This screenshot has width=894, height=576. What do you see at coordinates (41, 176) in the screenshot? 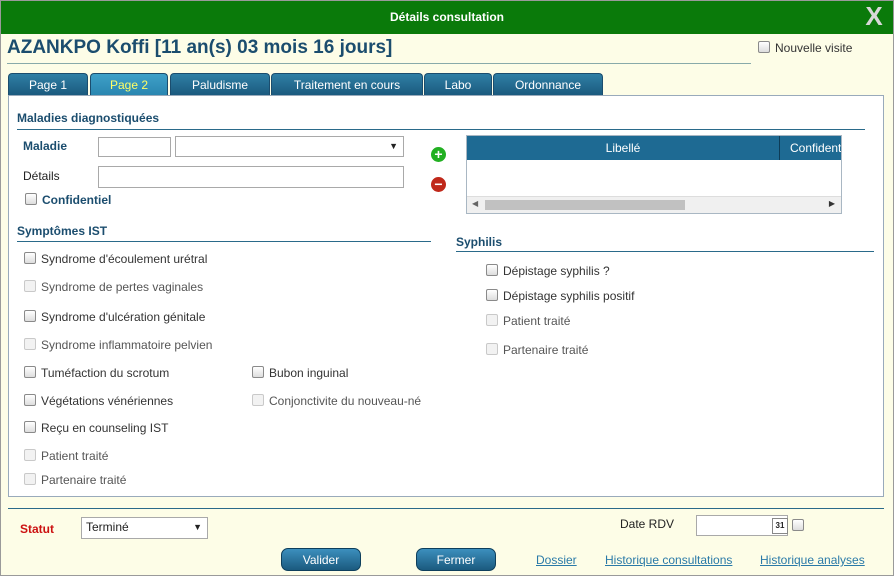
I see `details-label: Détails` at bounding box center [41, 176].